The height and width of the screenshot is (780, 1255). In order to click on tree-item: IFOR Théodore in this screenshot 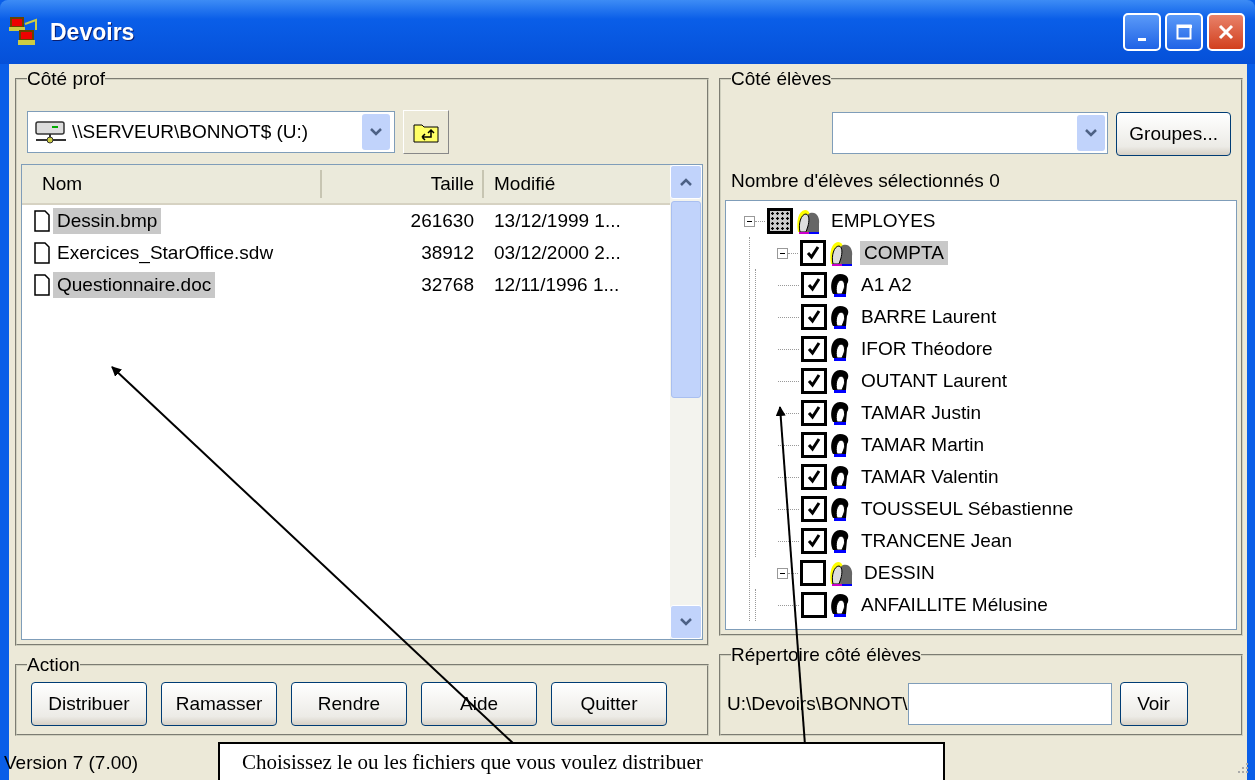, I will do `click(927, 349)`.